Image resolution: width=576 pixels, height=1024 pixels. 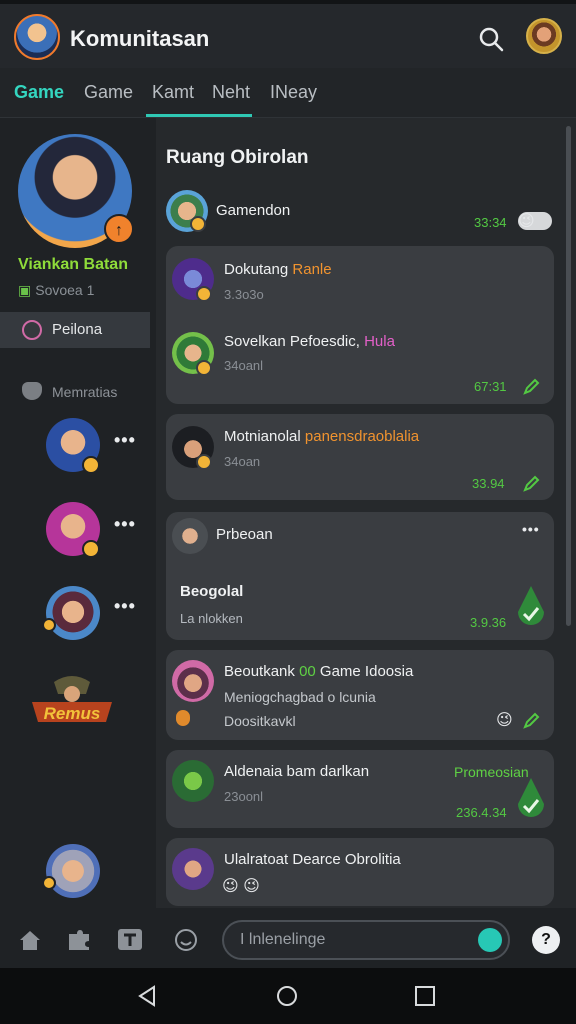 I want to click on message-meta: 34oanl, so click(x=244, y=365).